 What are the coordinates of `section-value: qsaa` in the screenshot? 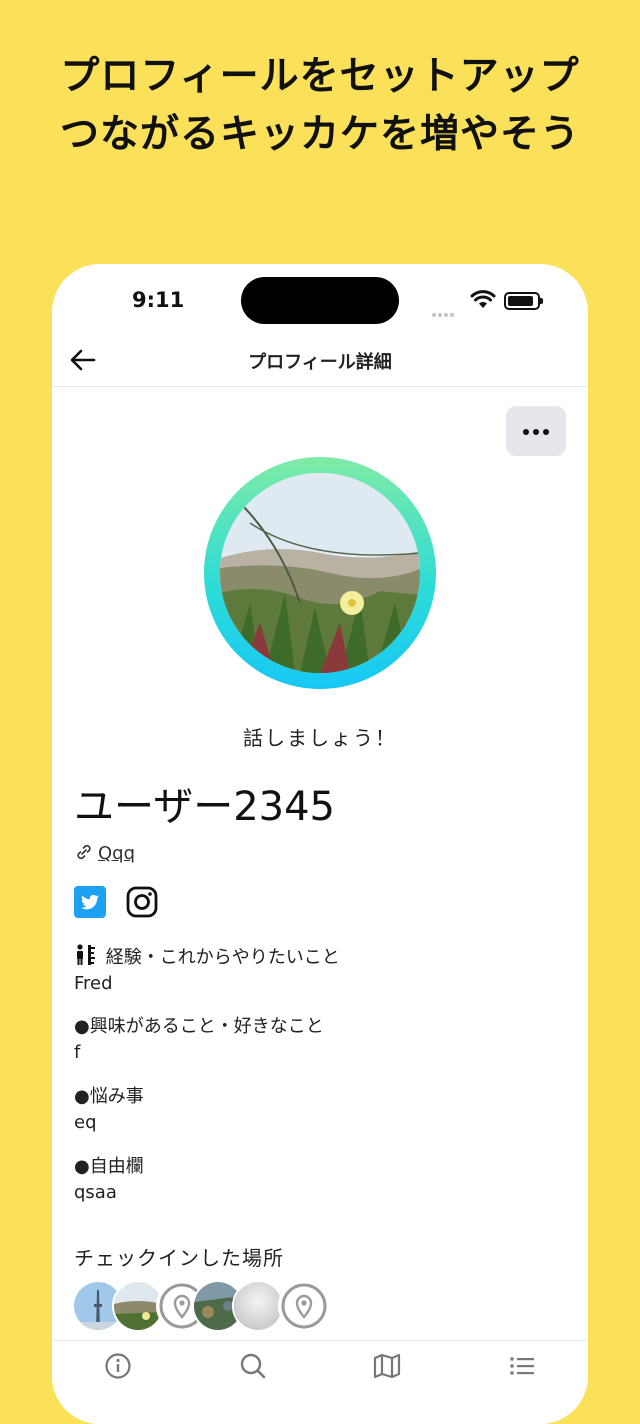 It's located at (95, 1192).